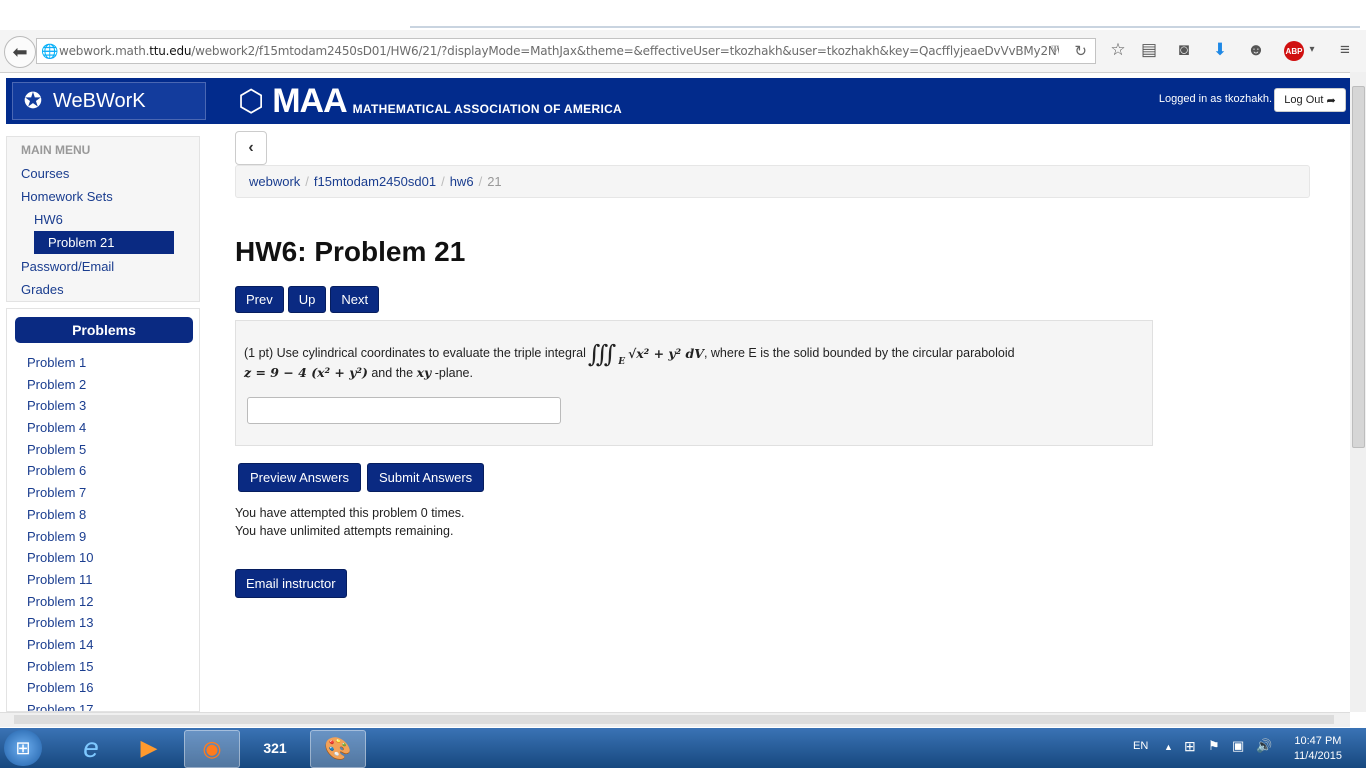 The height and width of the screenshot is (768, 1366). Describe the element at coordinates (1318, 749) in the screenshot. I see `system-clock: 10:47 PM 11/4/2015` at that location.